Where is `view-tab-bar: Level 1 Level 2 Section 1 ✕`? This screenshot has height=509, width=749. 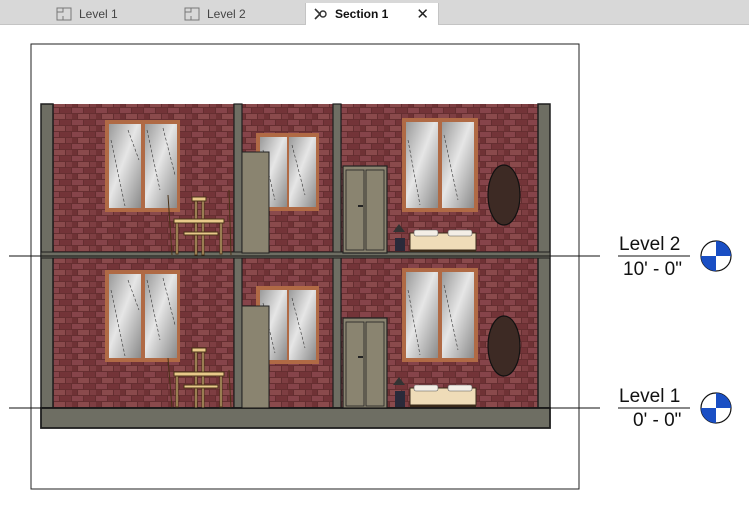
view-tab-bar: Level 1 Level 2 Section 1 ✕ is located at coordinates (374, 12).